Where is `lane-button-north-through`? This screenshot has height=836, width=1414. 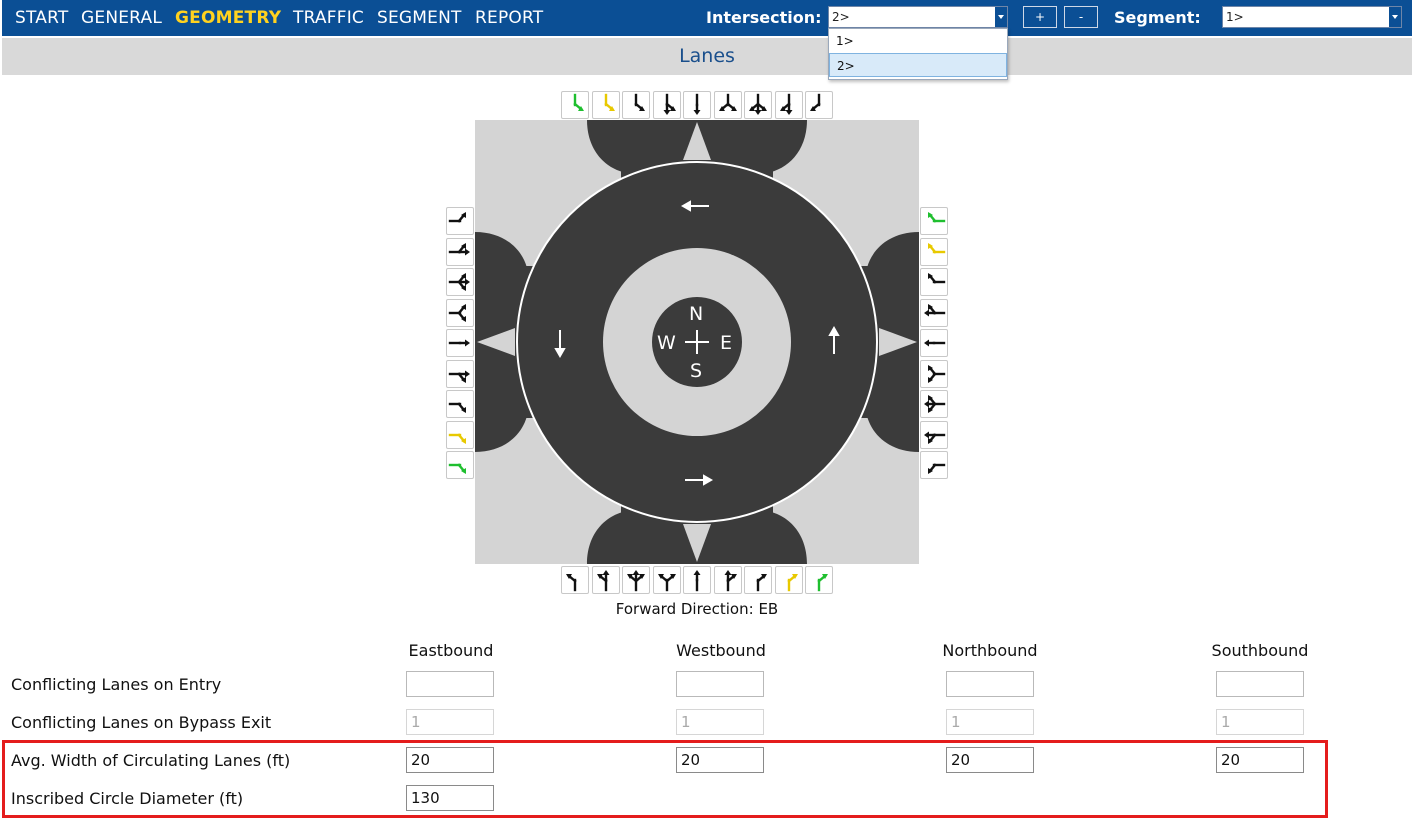
lane-button-north-through is located at coordinates (697, 105).